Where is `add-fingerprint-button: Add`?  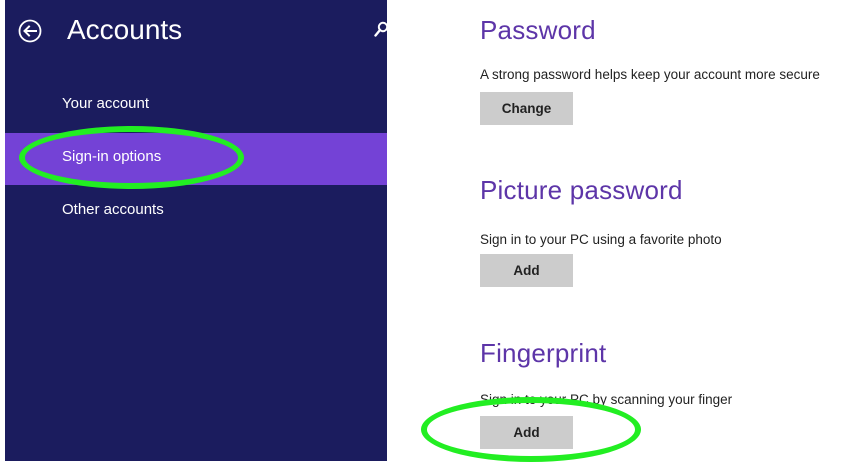
add-fingerprint-button: Add is located at coordinates (526, 432).